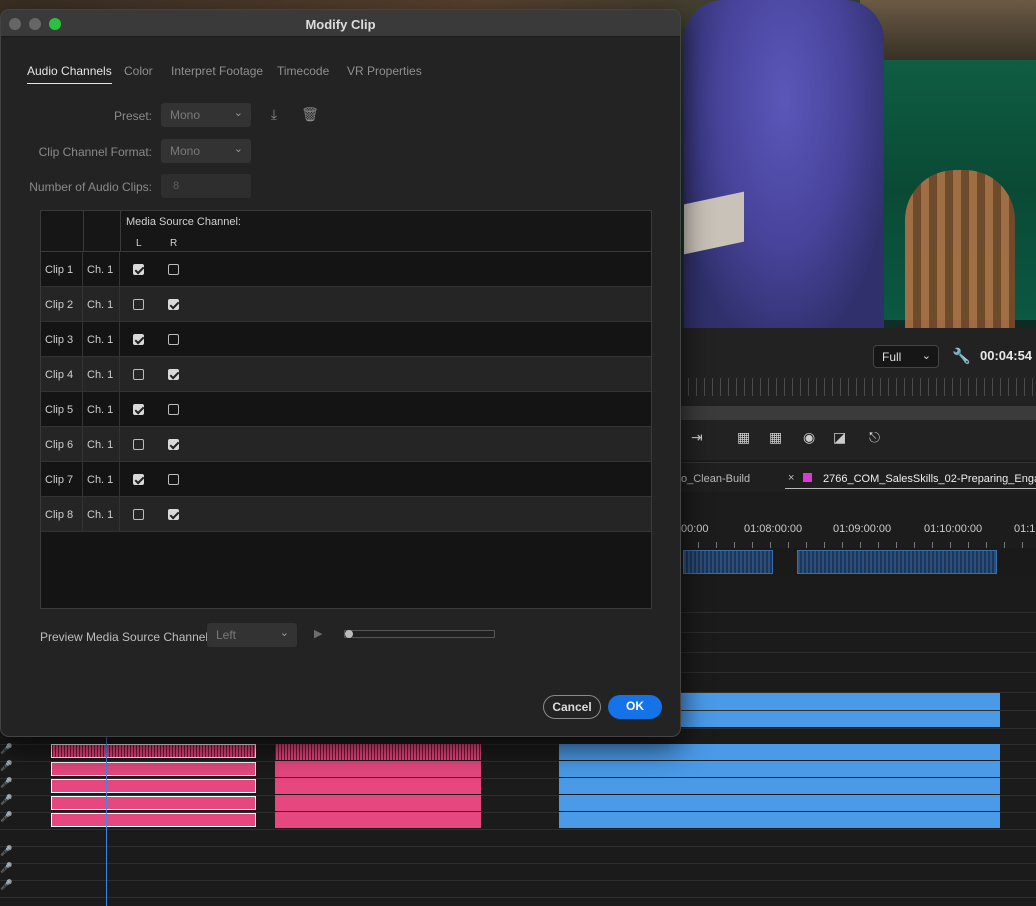 The height and width of the screenshot is (906, 1036). What do you see at coordinates (206, 115) in the screenshot?
I see `preset-select: Mono ⌄` at bounding box center [206, 115].